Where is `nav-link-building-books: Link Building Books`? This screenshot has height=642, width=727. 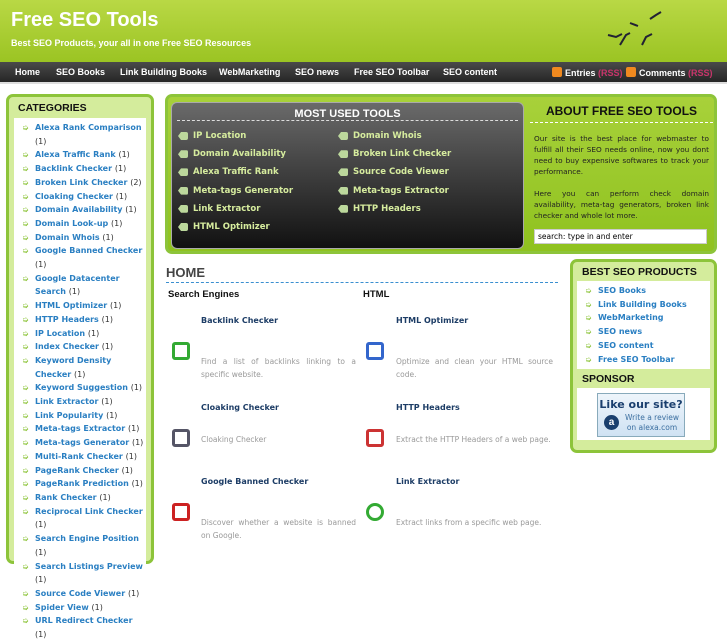
nav-link-building-books: Link Building Books is located at coordinates (163, 72).